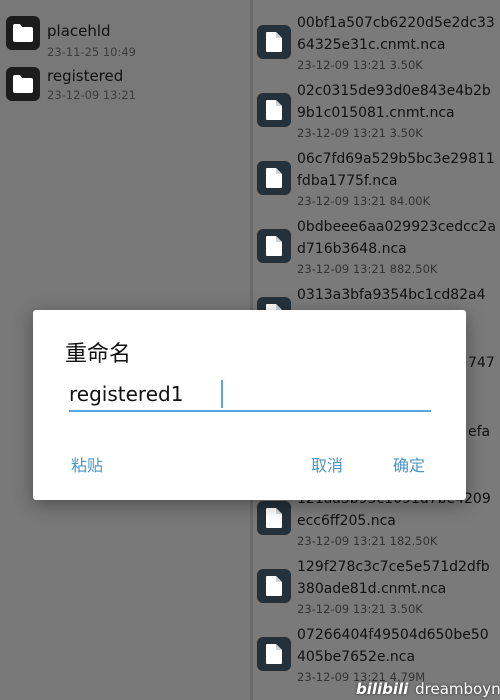 This screenshot has height=700, width=500. I want to click on file-meta: 23-12-09 13:21 182.50K, so click(367, 541).